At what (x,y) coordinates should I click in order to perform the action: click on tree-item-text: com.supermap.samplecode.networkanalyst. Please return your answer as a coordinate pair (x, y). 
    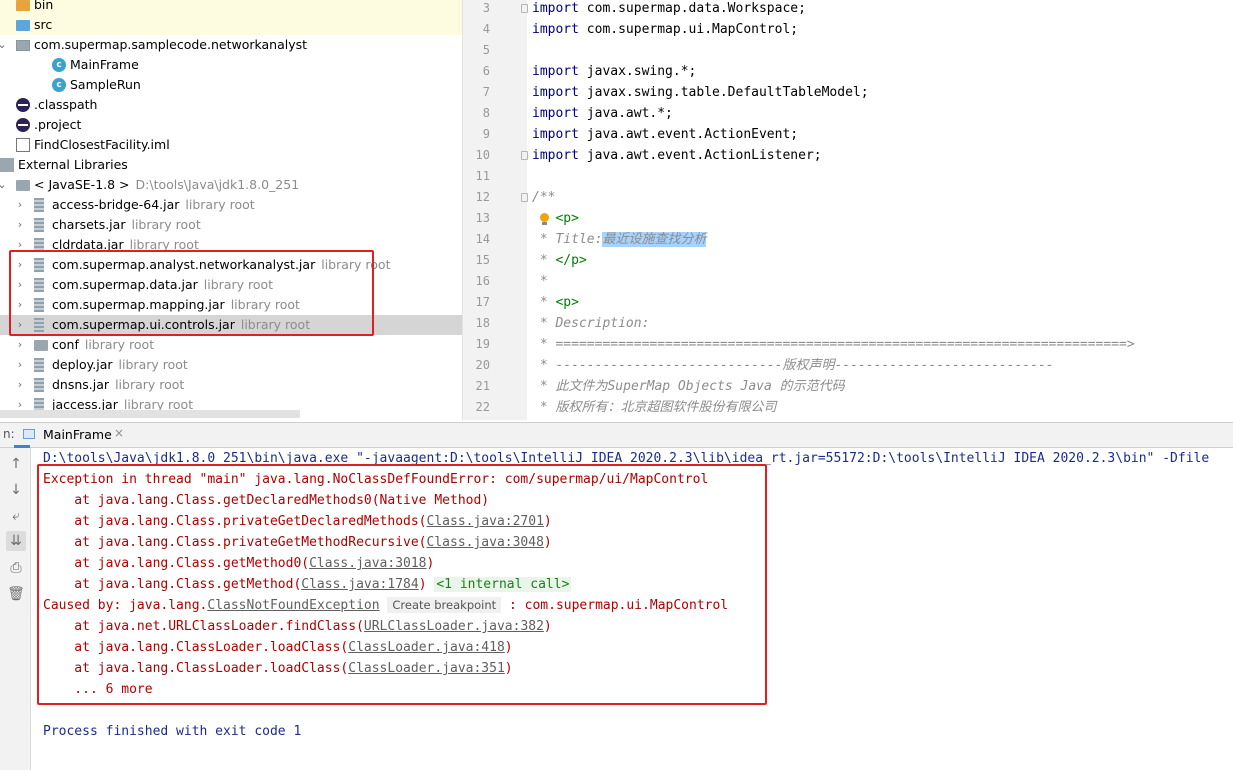
    Looking at the image, I should click on (171, 44).